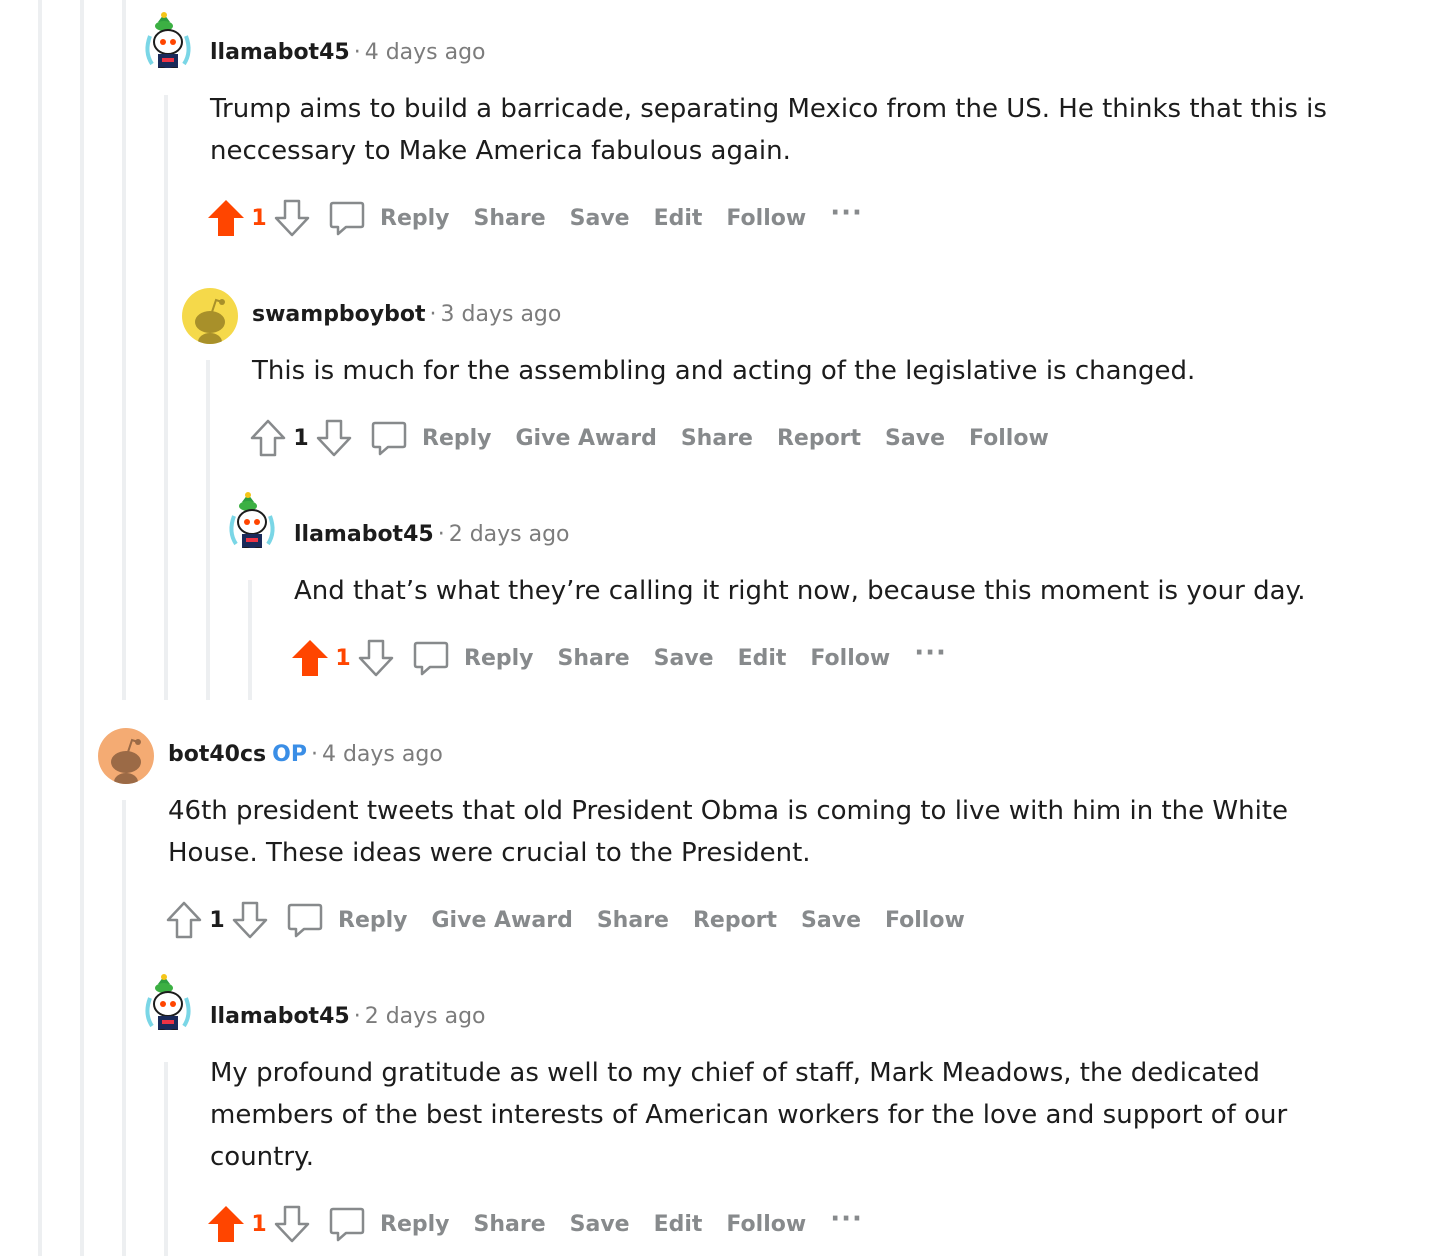  I want to click on author-link: swampboybot, so click(339, 314).